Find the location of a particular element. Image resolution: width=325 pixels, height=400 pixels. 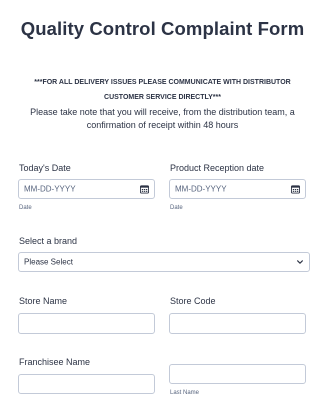

brand-label: Select a brand is located at coordinates (48, 241).